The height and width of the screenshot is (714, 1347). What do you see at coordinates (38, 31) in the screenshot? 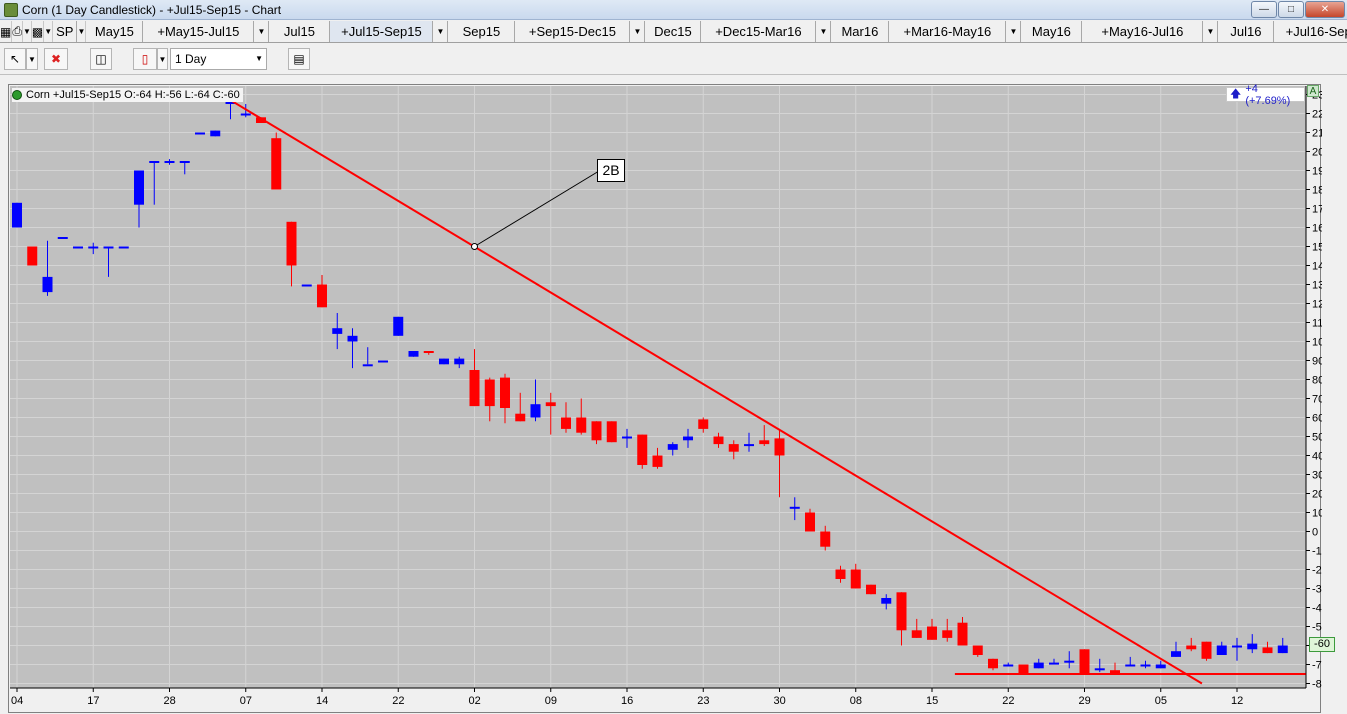
I see `palette-icon: ▩` at bounding box center [38, 31].